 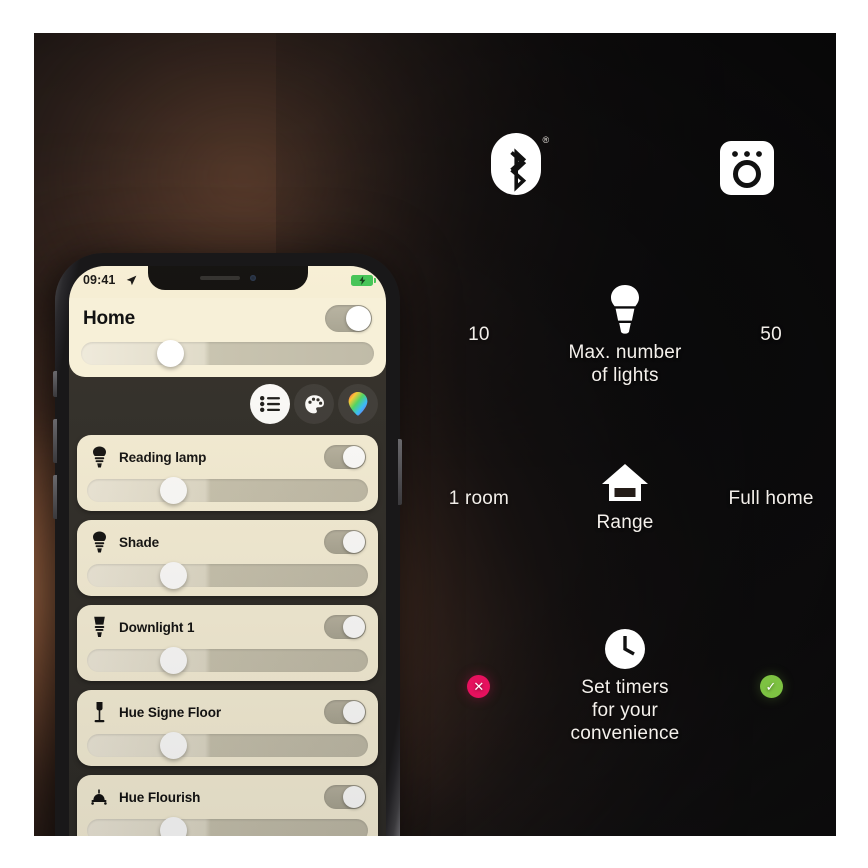 What do you see at coordinates (227, 643) in the screenshot?
I see `light-card: Downlight 1` at bounding box center [227, 643].